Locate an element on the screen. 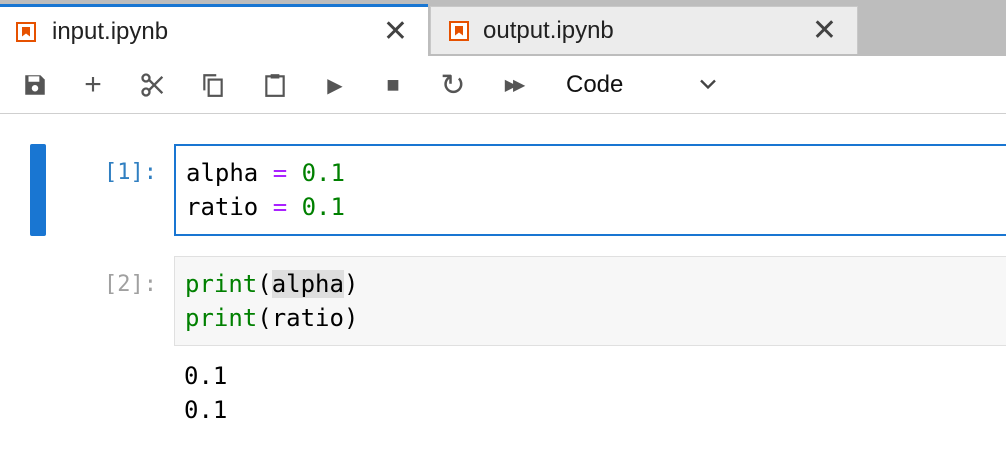  cell-prompt: [2]: is located at coordinates (130, 284).